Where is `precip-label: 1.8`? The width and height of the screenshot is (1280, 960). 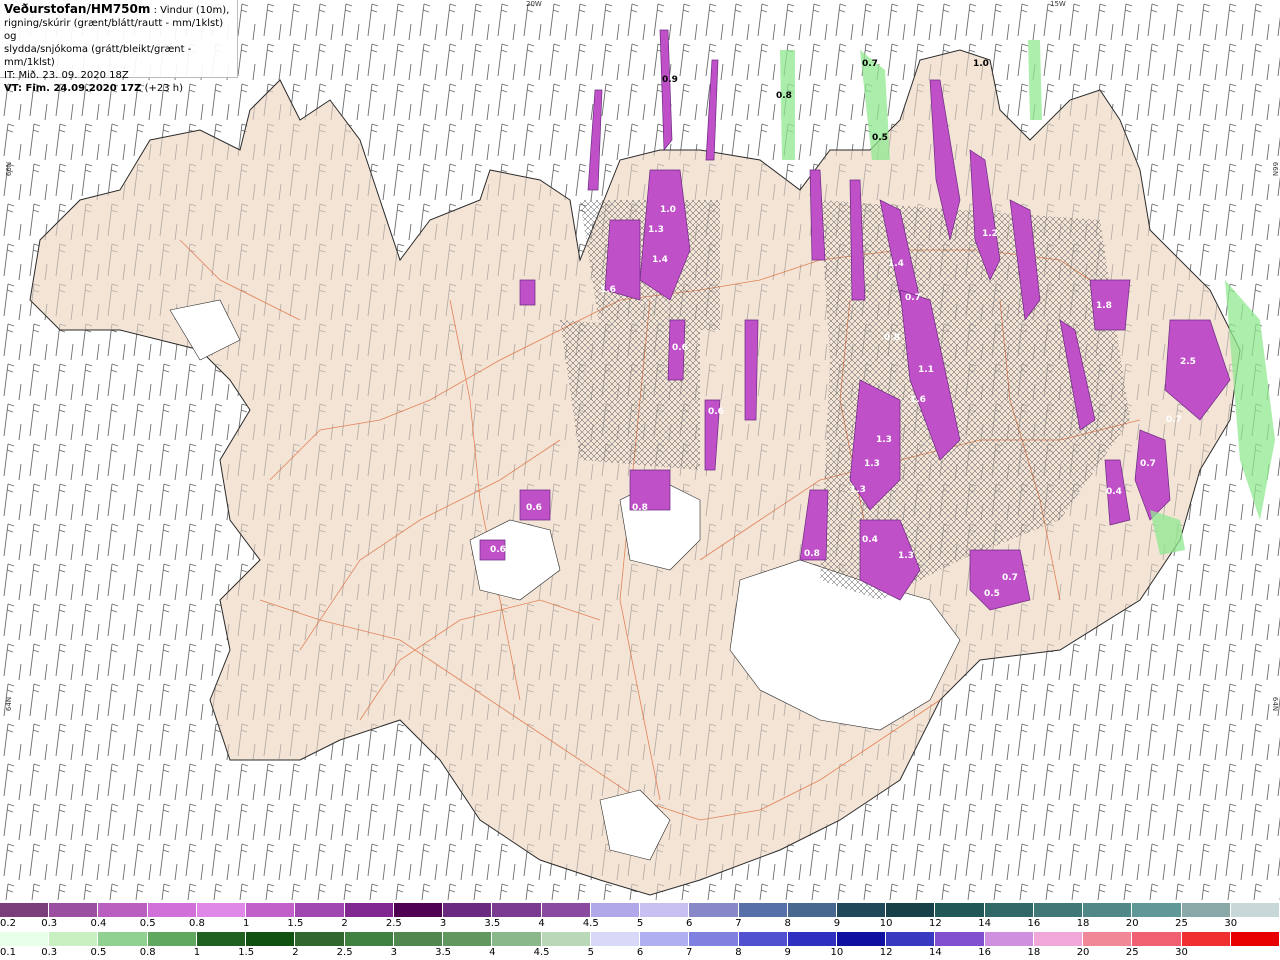
precip-label: 1.8 is located at coordinates (1104, 306).